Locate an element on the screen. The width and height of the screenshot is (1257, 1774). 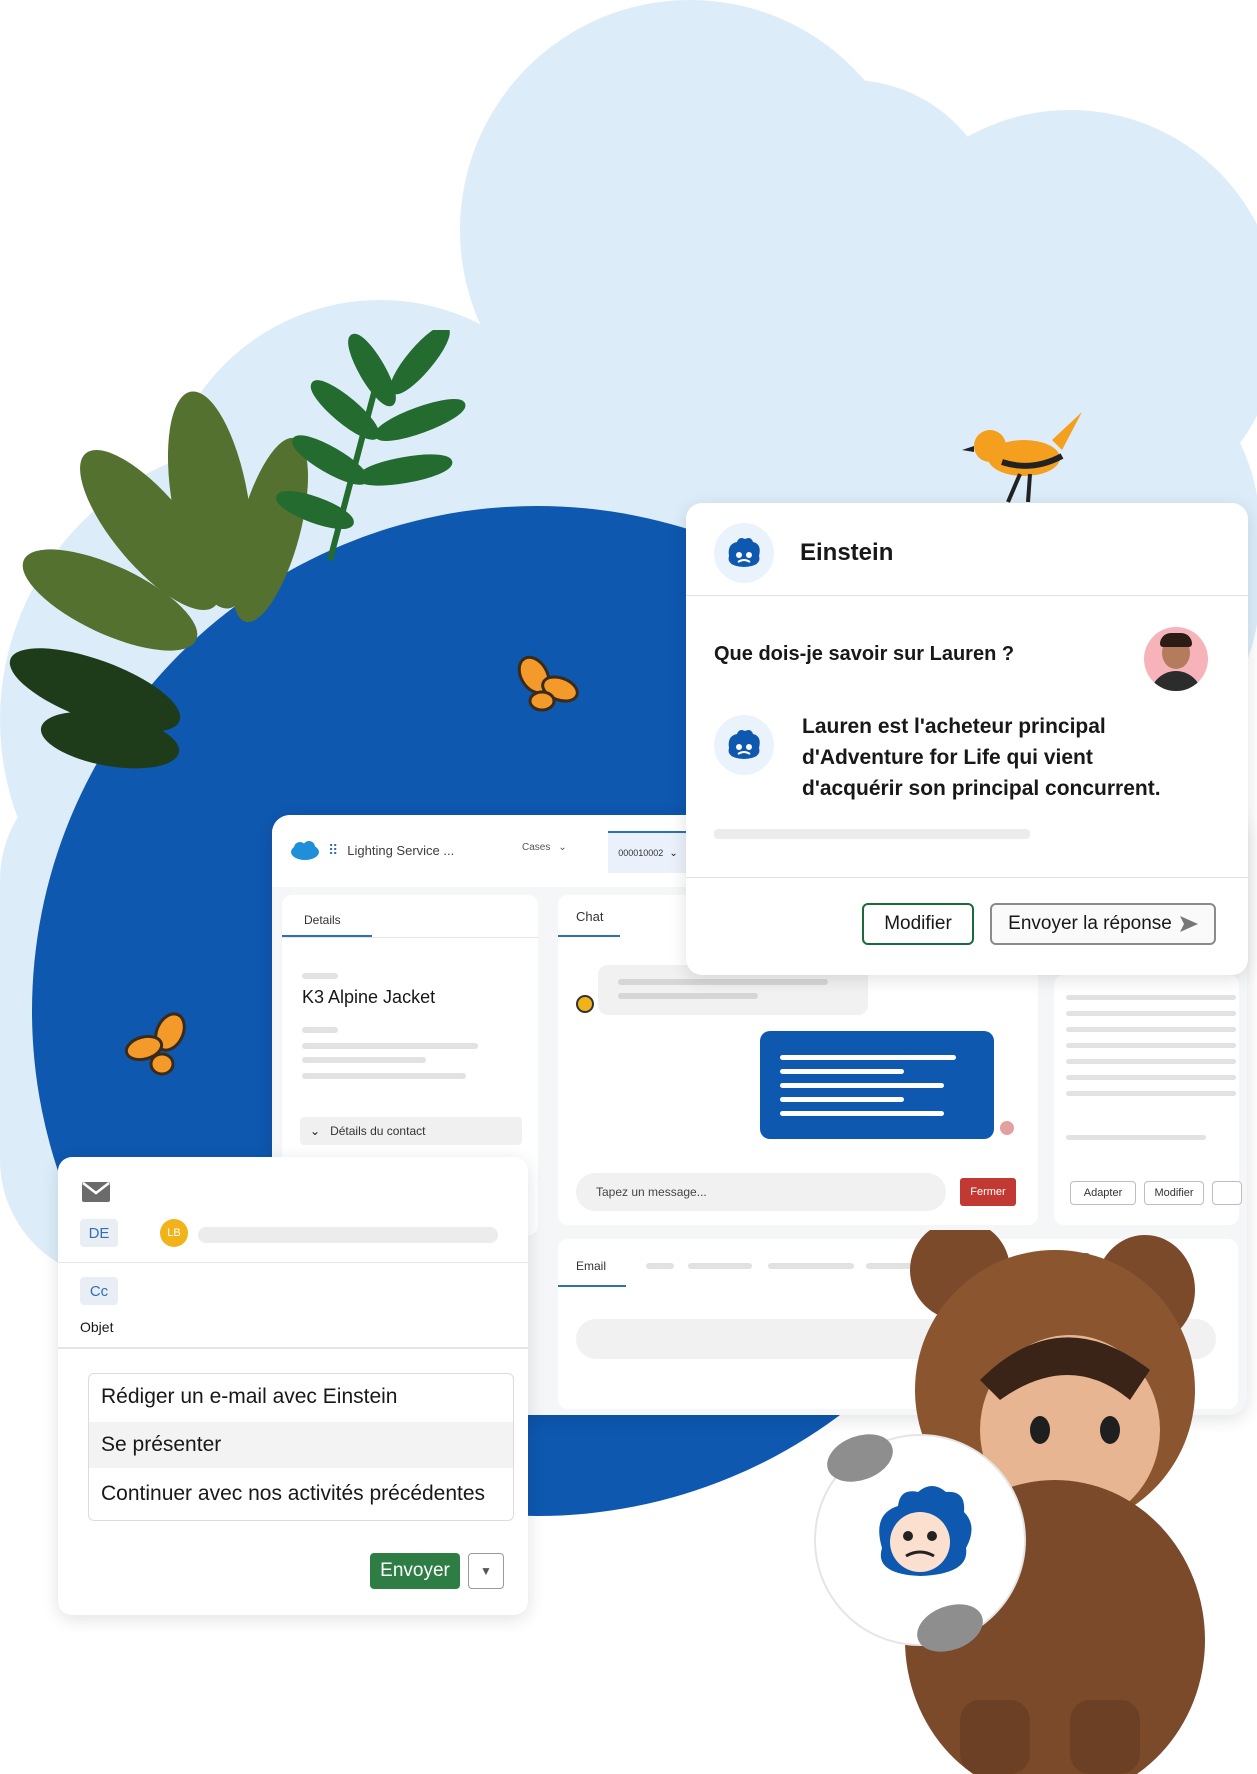
cc-label: Cc is located at coordinates (99, 1291).